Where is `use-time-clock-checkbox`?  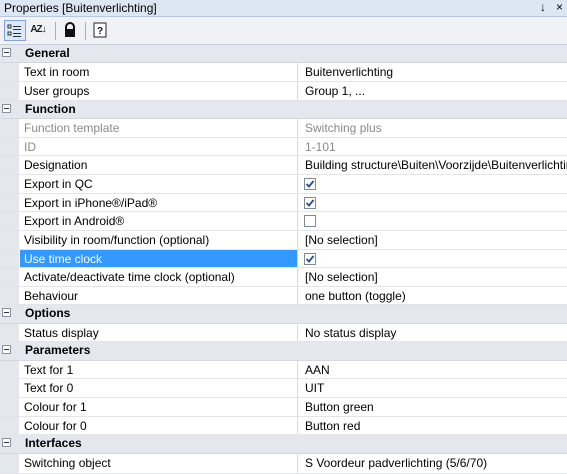 use-time-clock-checkbox is located at coordinates (310, 259).